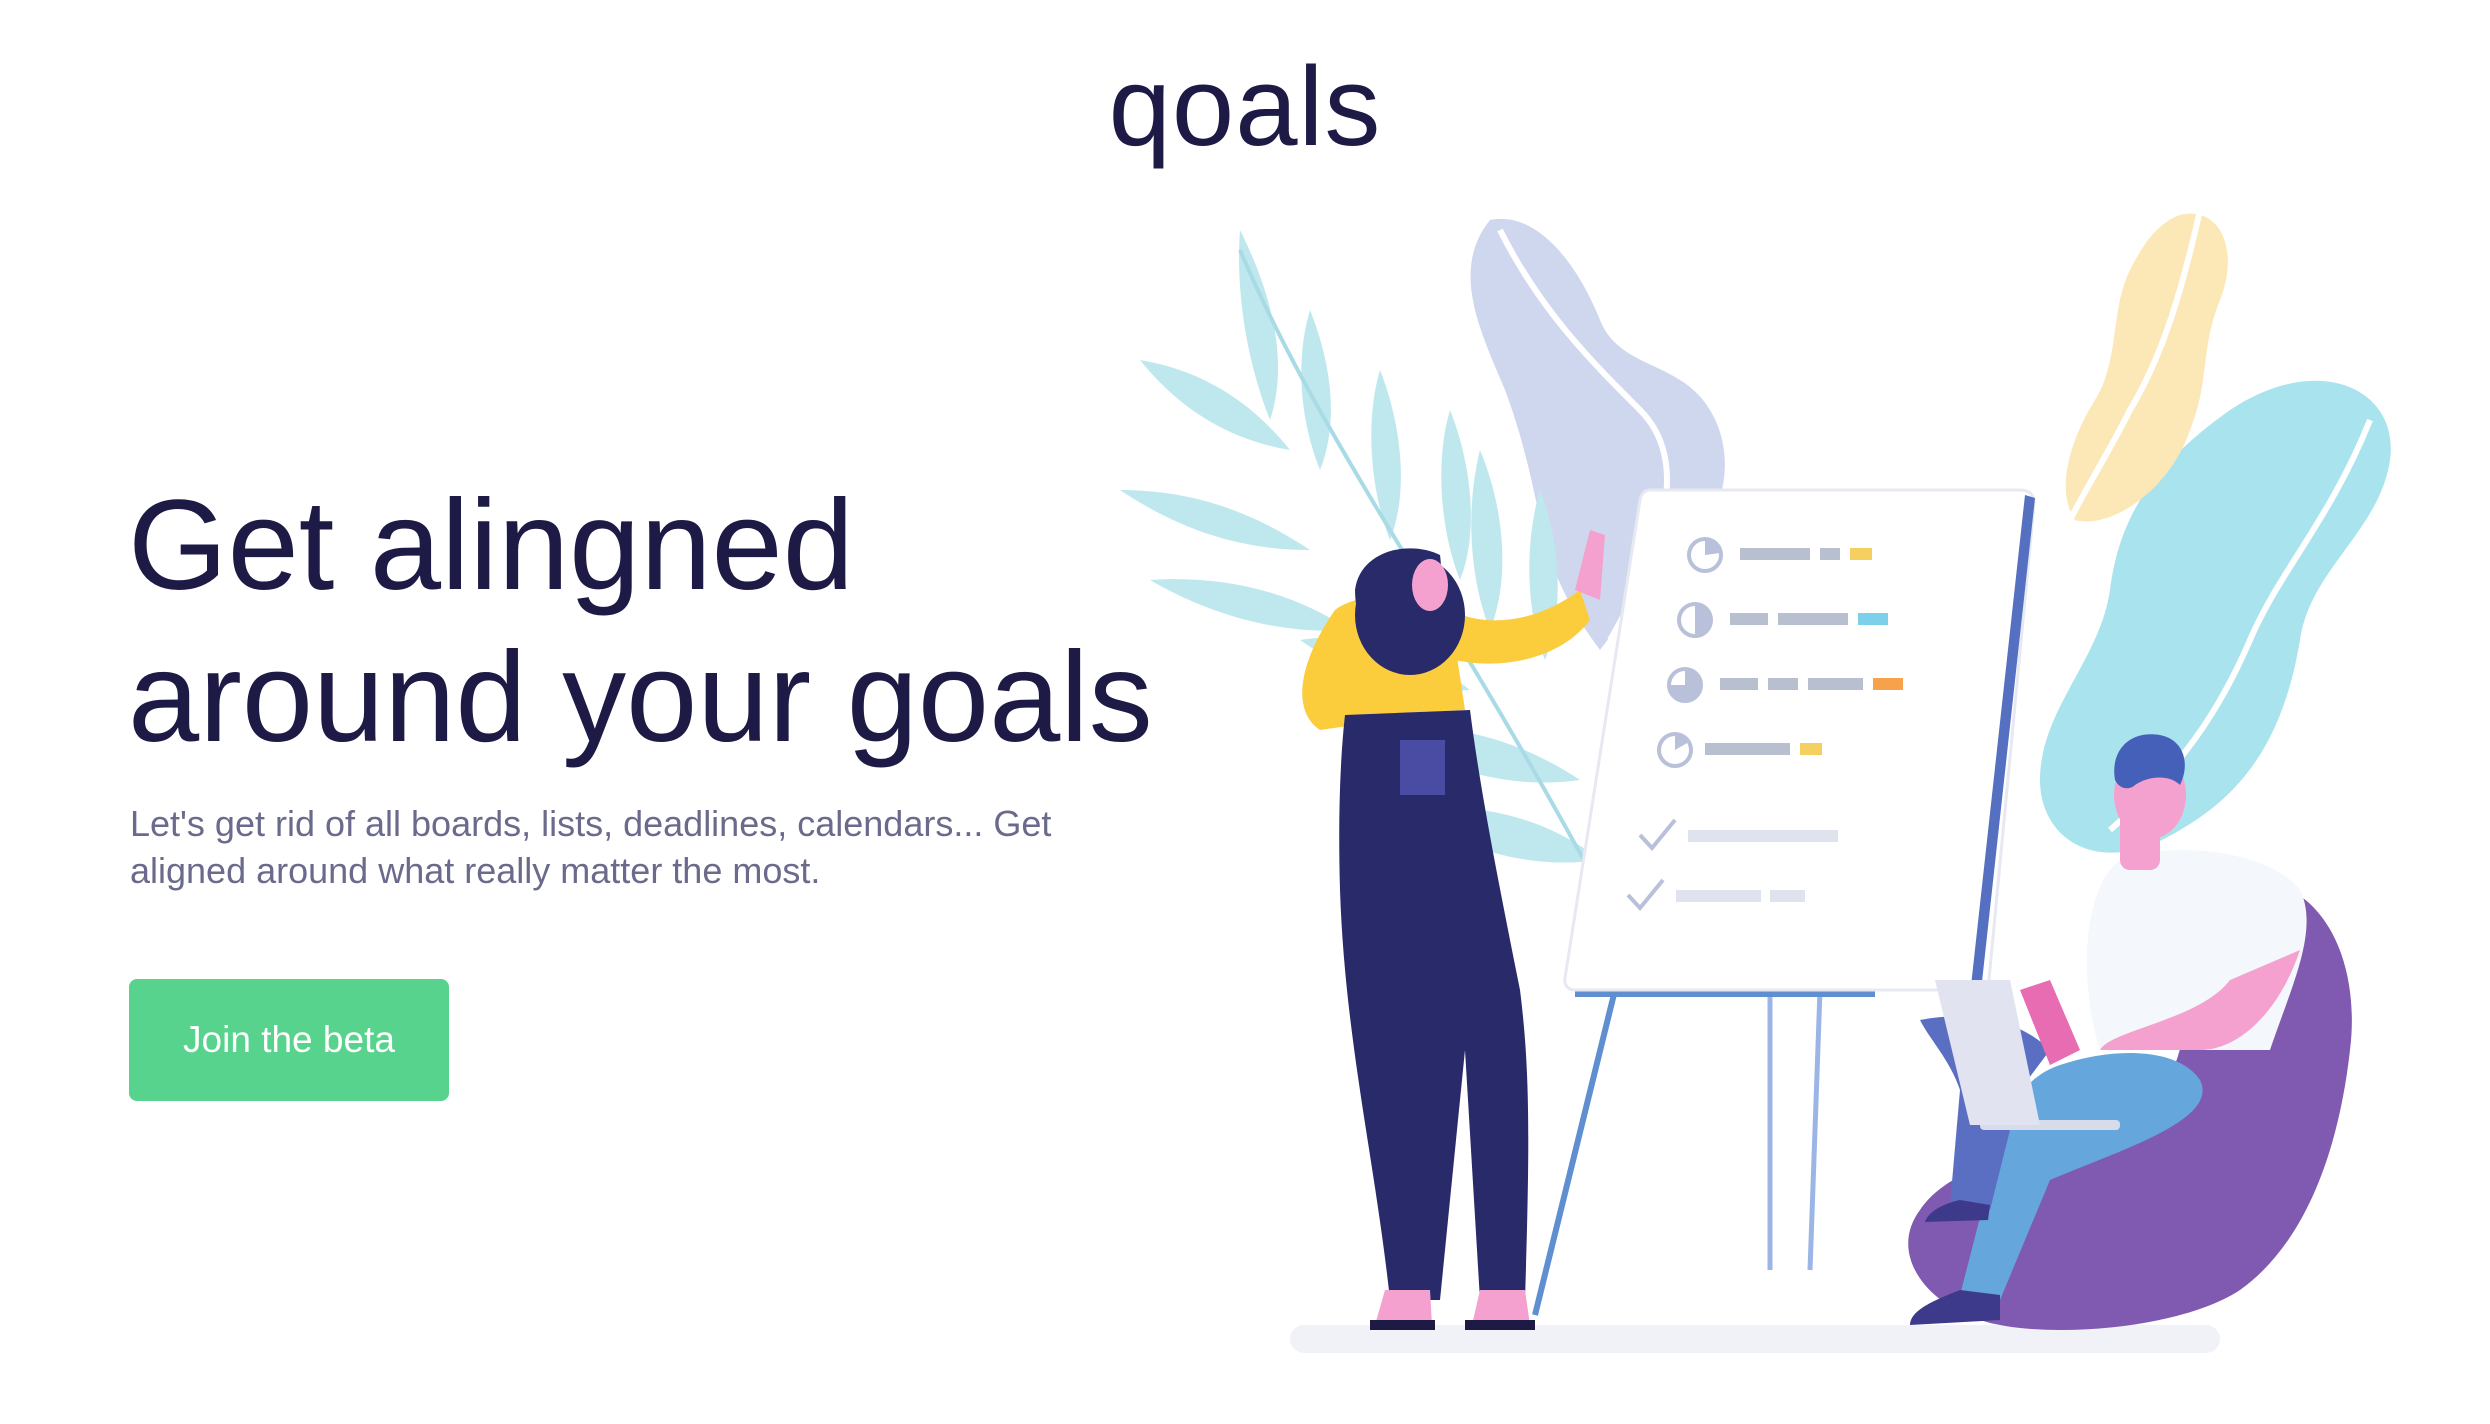 The image size is (2490, 1424). I want to click on hero-title-line-1: Get alingned, so click(491, 545).